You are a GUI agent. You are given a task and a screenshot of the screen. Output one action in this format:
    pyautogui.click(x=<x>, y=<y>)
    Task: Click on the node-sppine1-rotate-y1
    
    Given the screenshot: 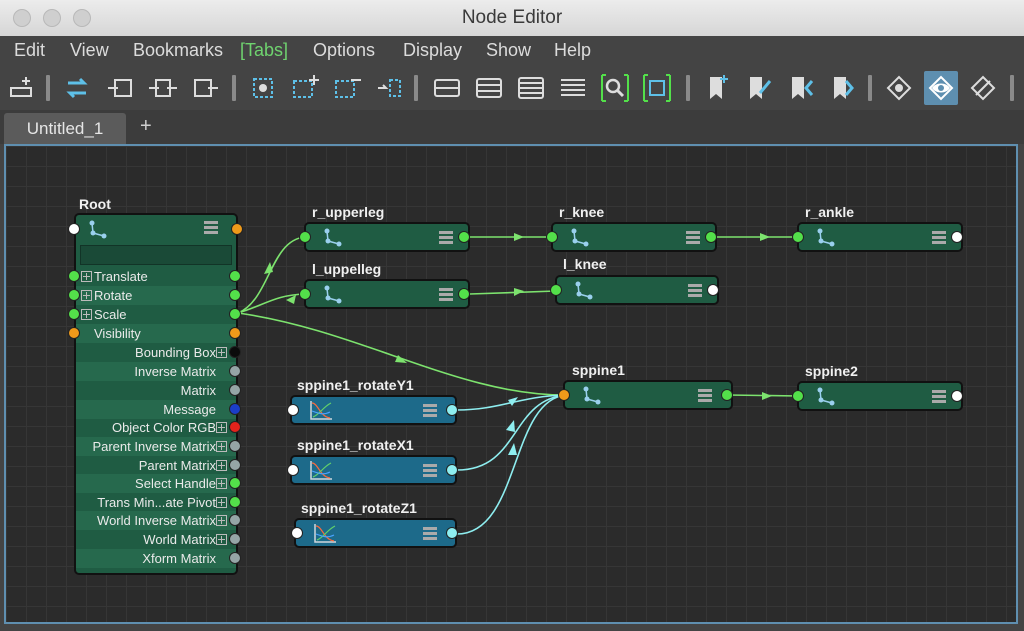 What is the action you would take?
    pyautogui.click(x=372, y=410)
    